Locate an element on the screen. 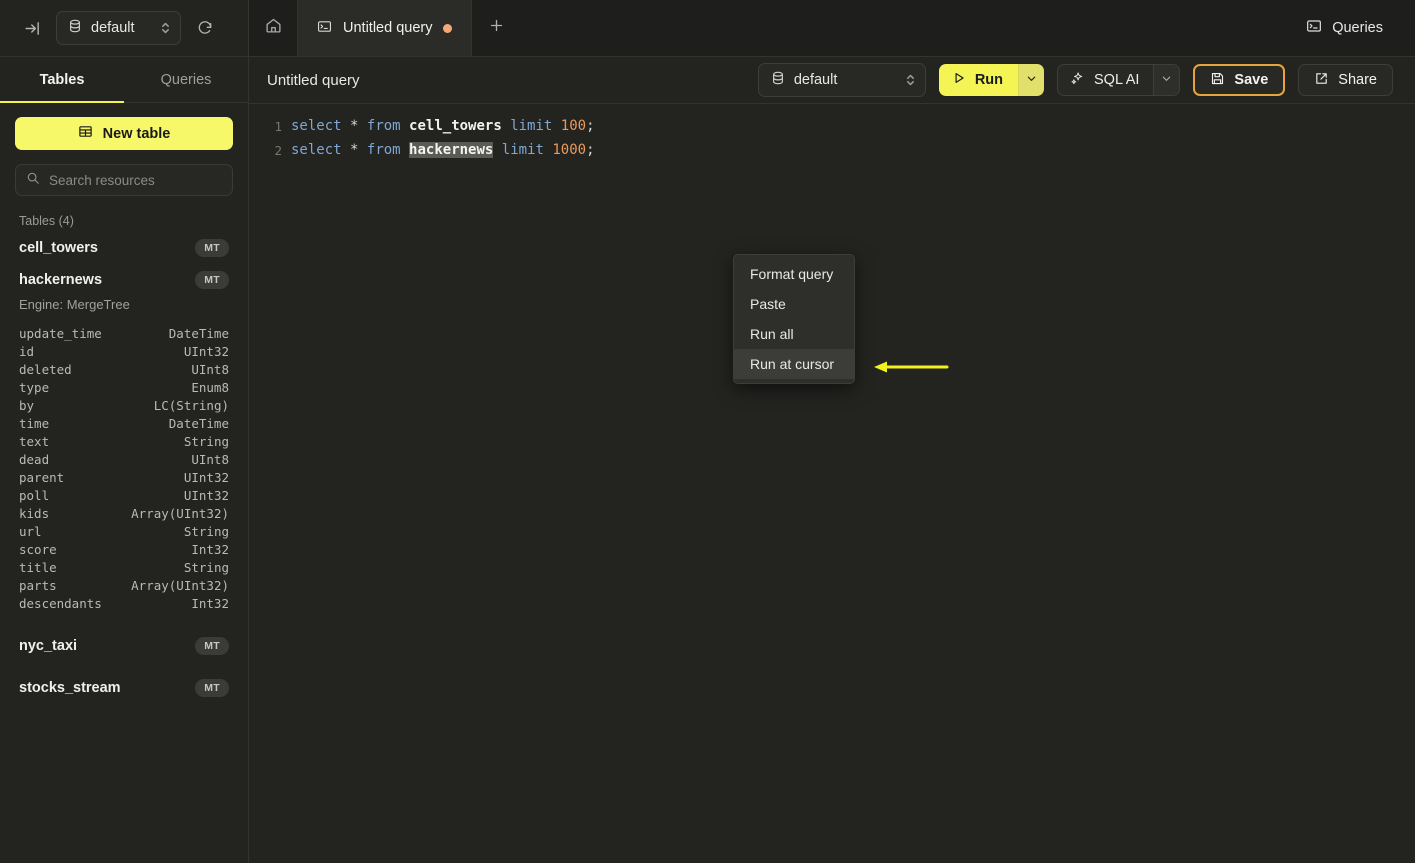 Image resolution: width=1415 pixels, height=863 pixels. sql-token: ; is located at coordinates (590, 126).